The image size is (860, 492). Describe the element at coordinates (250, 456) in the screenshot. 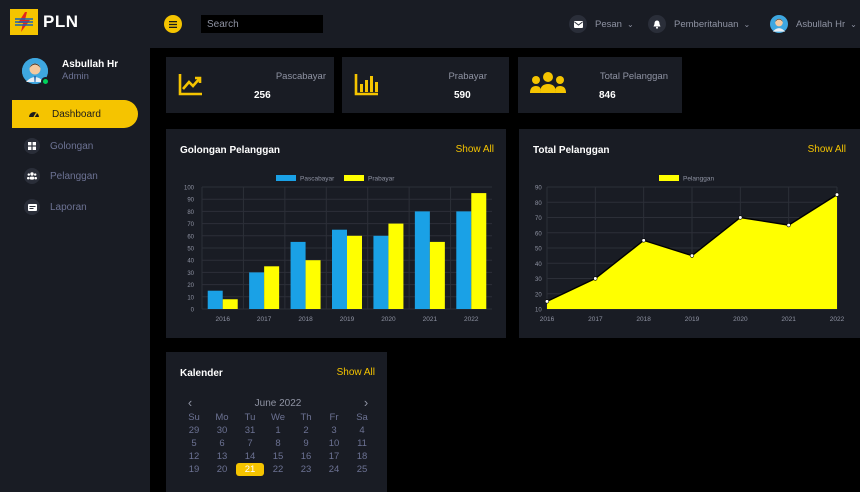

I see `calendar-day: 14` at that location.